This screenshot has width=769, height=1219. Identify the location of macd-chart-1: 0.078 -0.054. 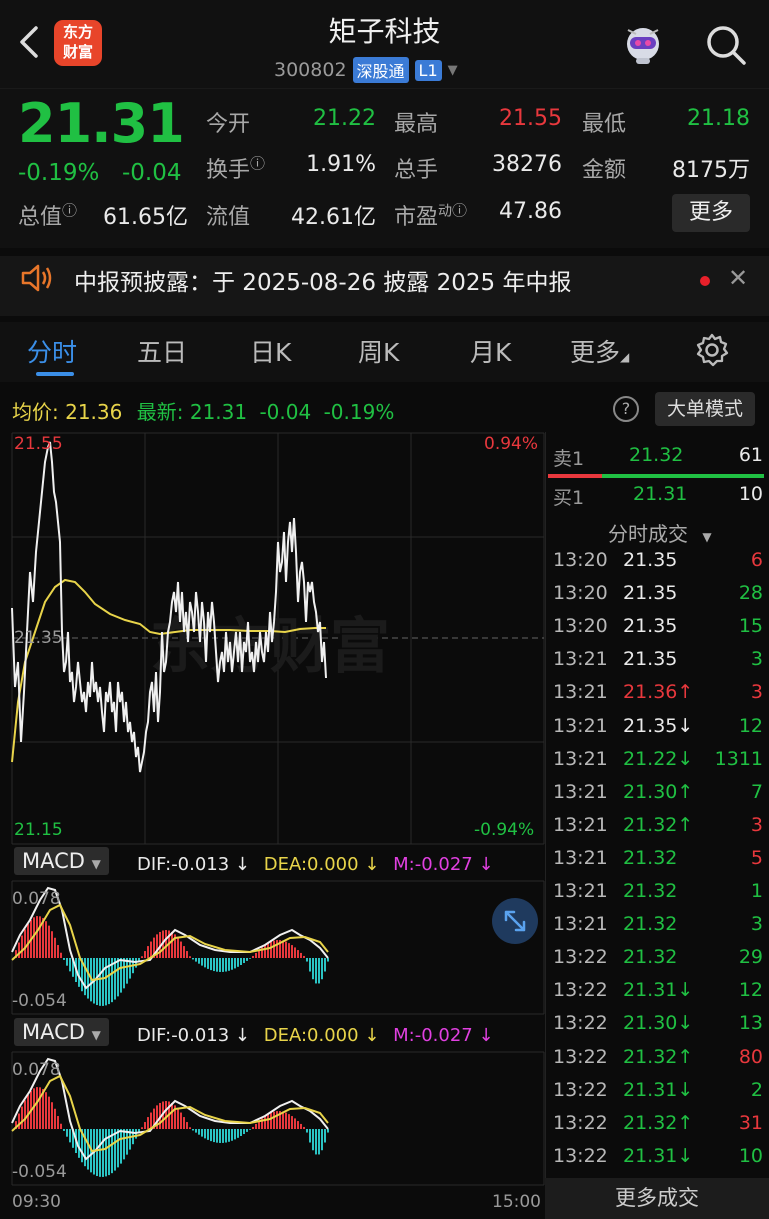
(278, 947).